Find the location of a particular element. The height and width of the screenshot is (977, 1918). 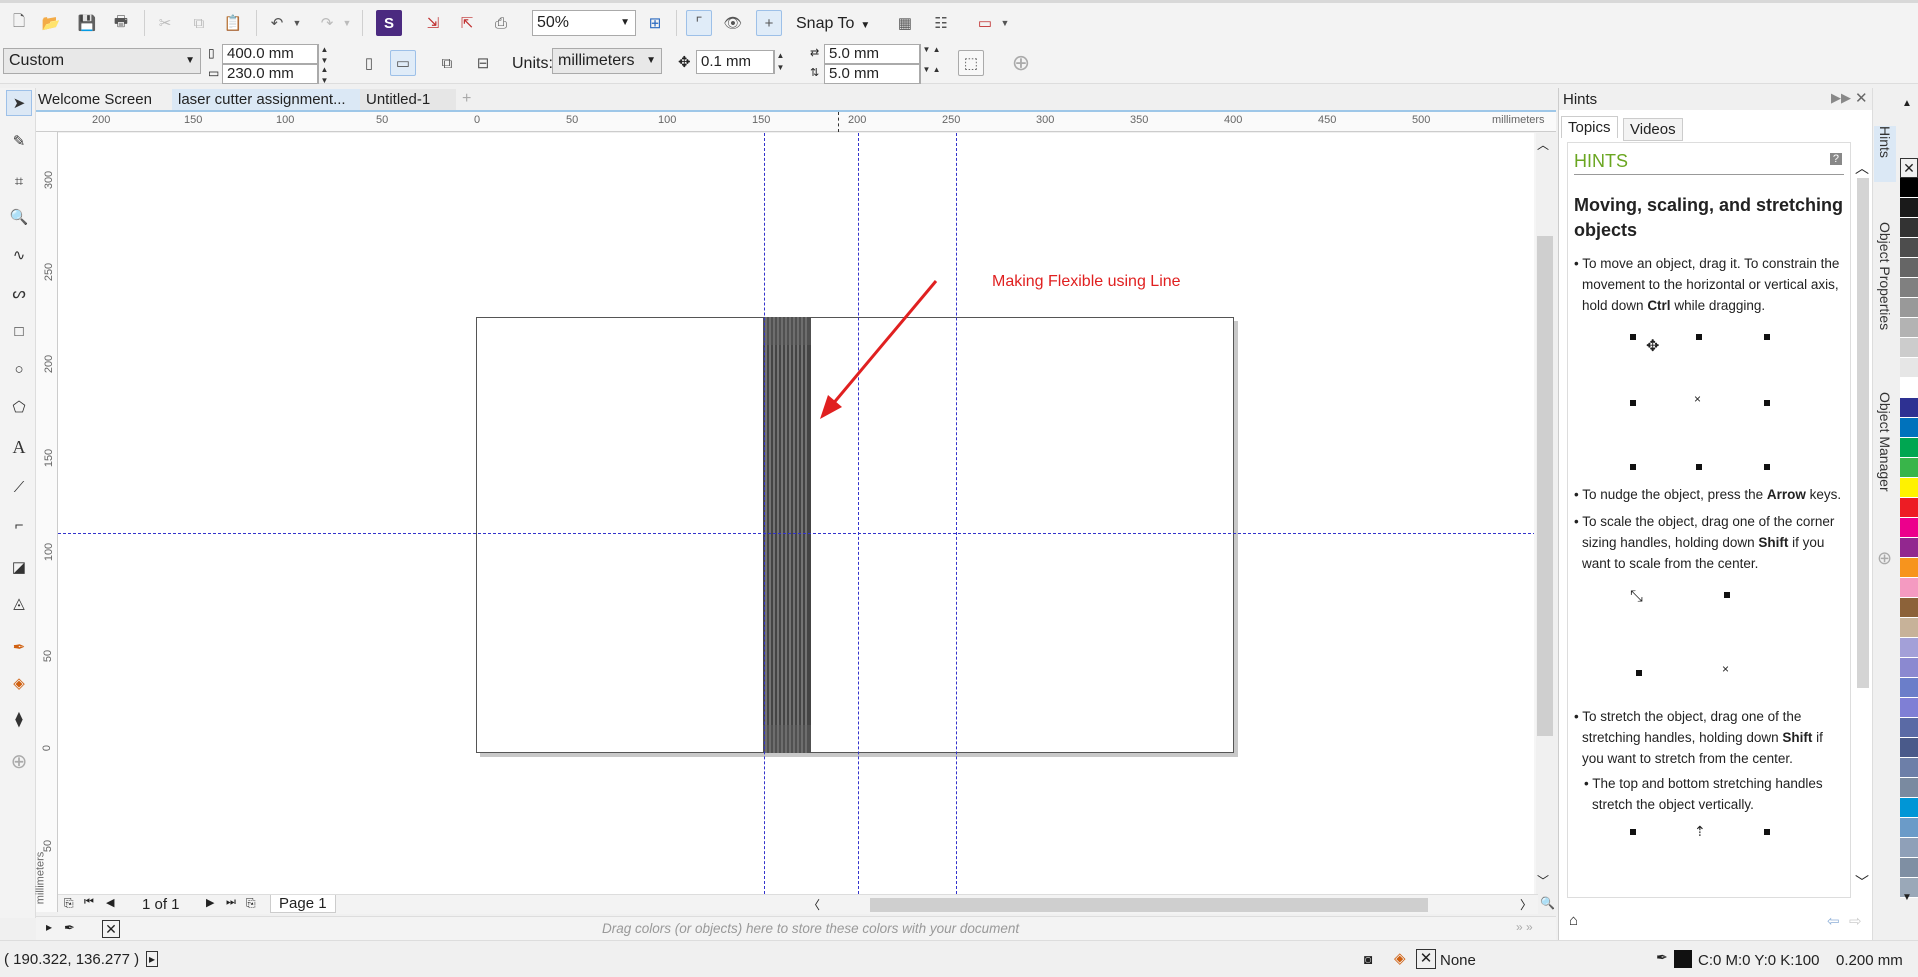

redo-icon: ↷ is located at coordinates (327, 23).